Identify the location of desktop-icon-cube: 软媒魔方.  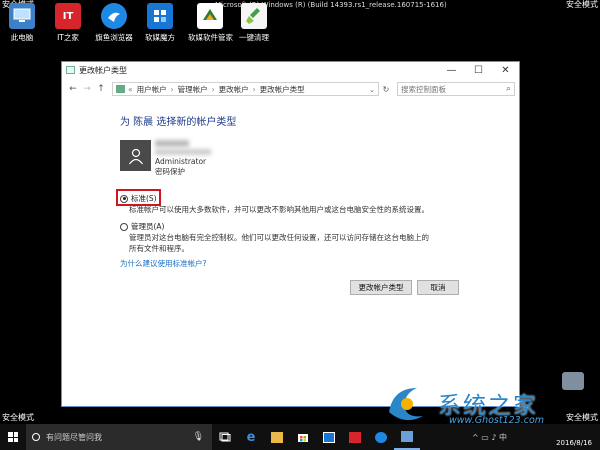
(160, 23).